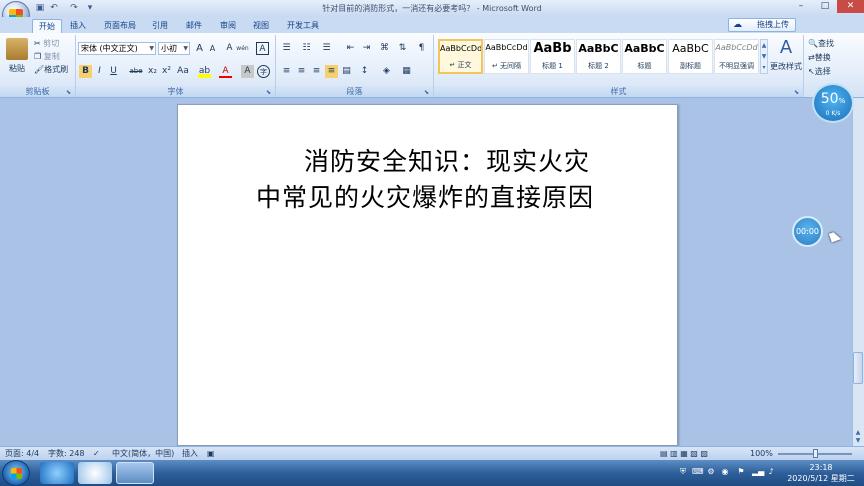  What do you see at coordinates (204, 71) in the screenshot?
I see `highlight-icon: ab` at bounding box center [204, 71].